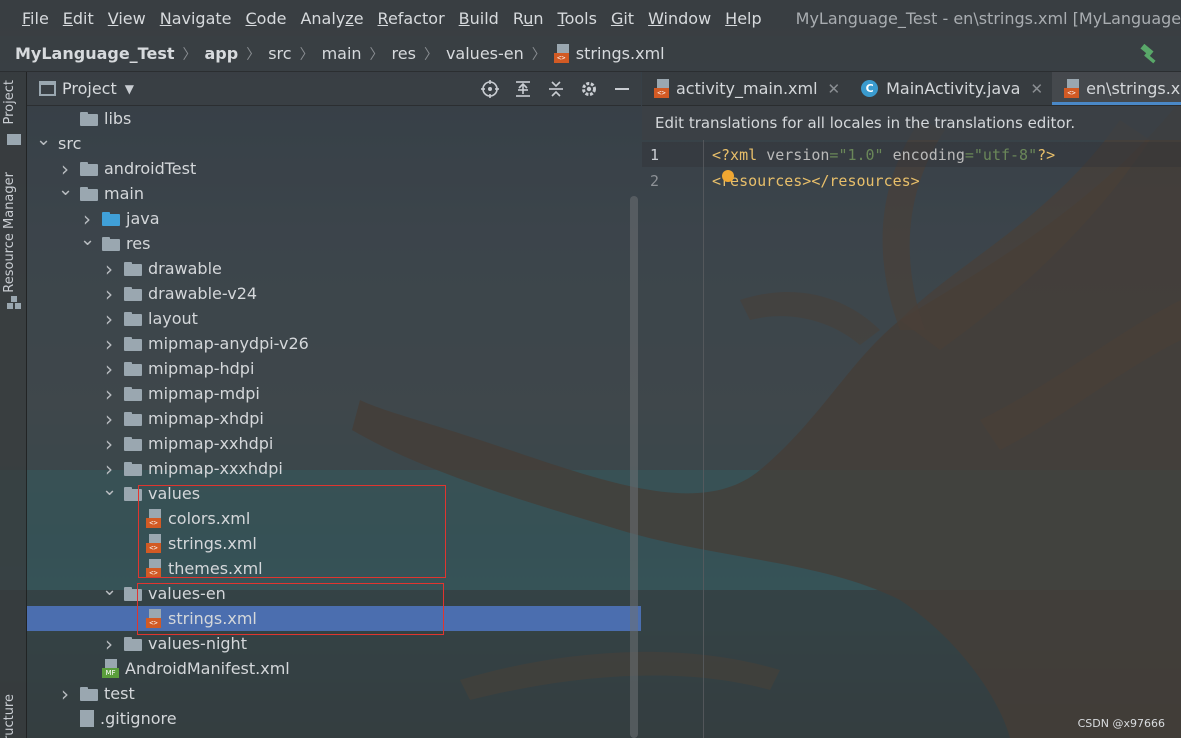 This screenshot has width=1181, height=738. What do you see at coordinates (577, 18) in the screenshot?
I see `menu-tools: Tools` at bounding box center [577, 18].